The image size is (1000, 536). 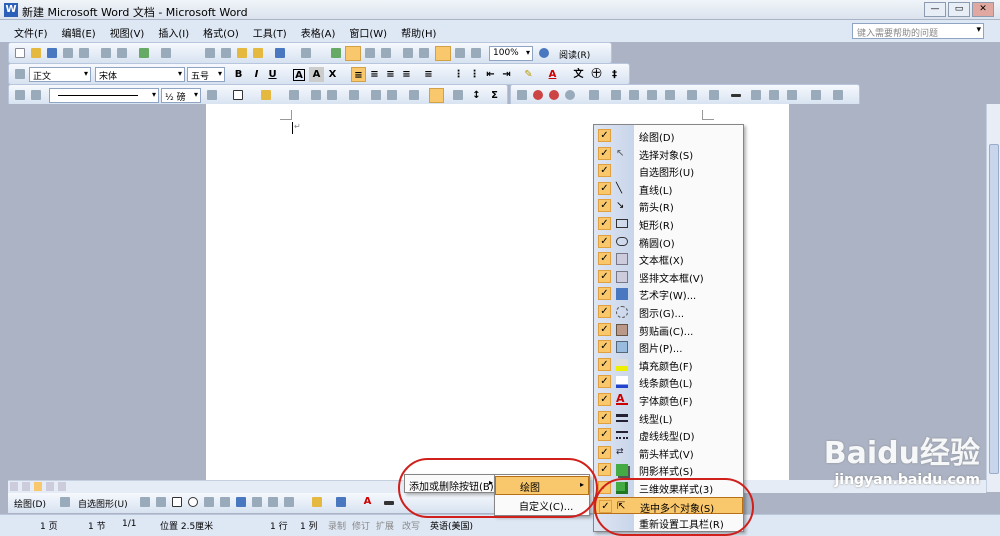 I want to click on oval-icon-tb, so click(x=193, y=502).